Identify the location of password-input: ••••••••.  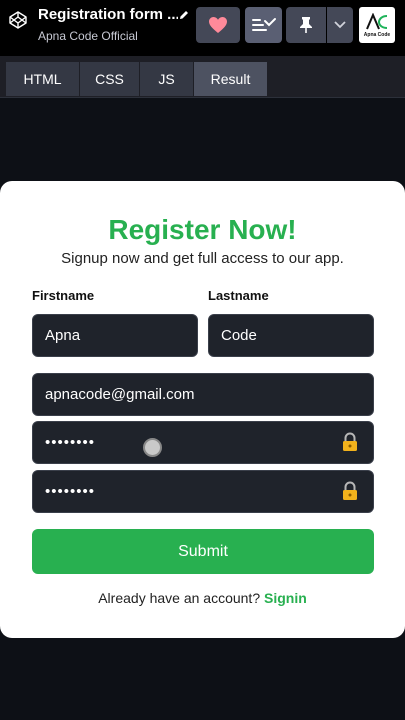
(203, 442).